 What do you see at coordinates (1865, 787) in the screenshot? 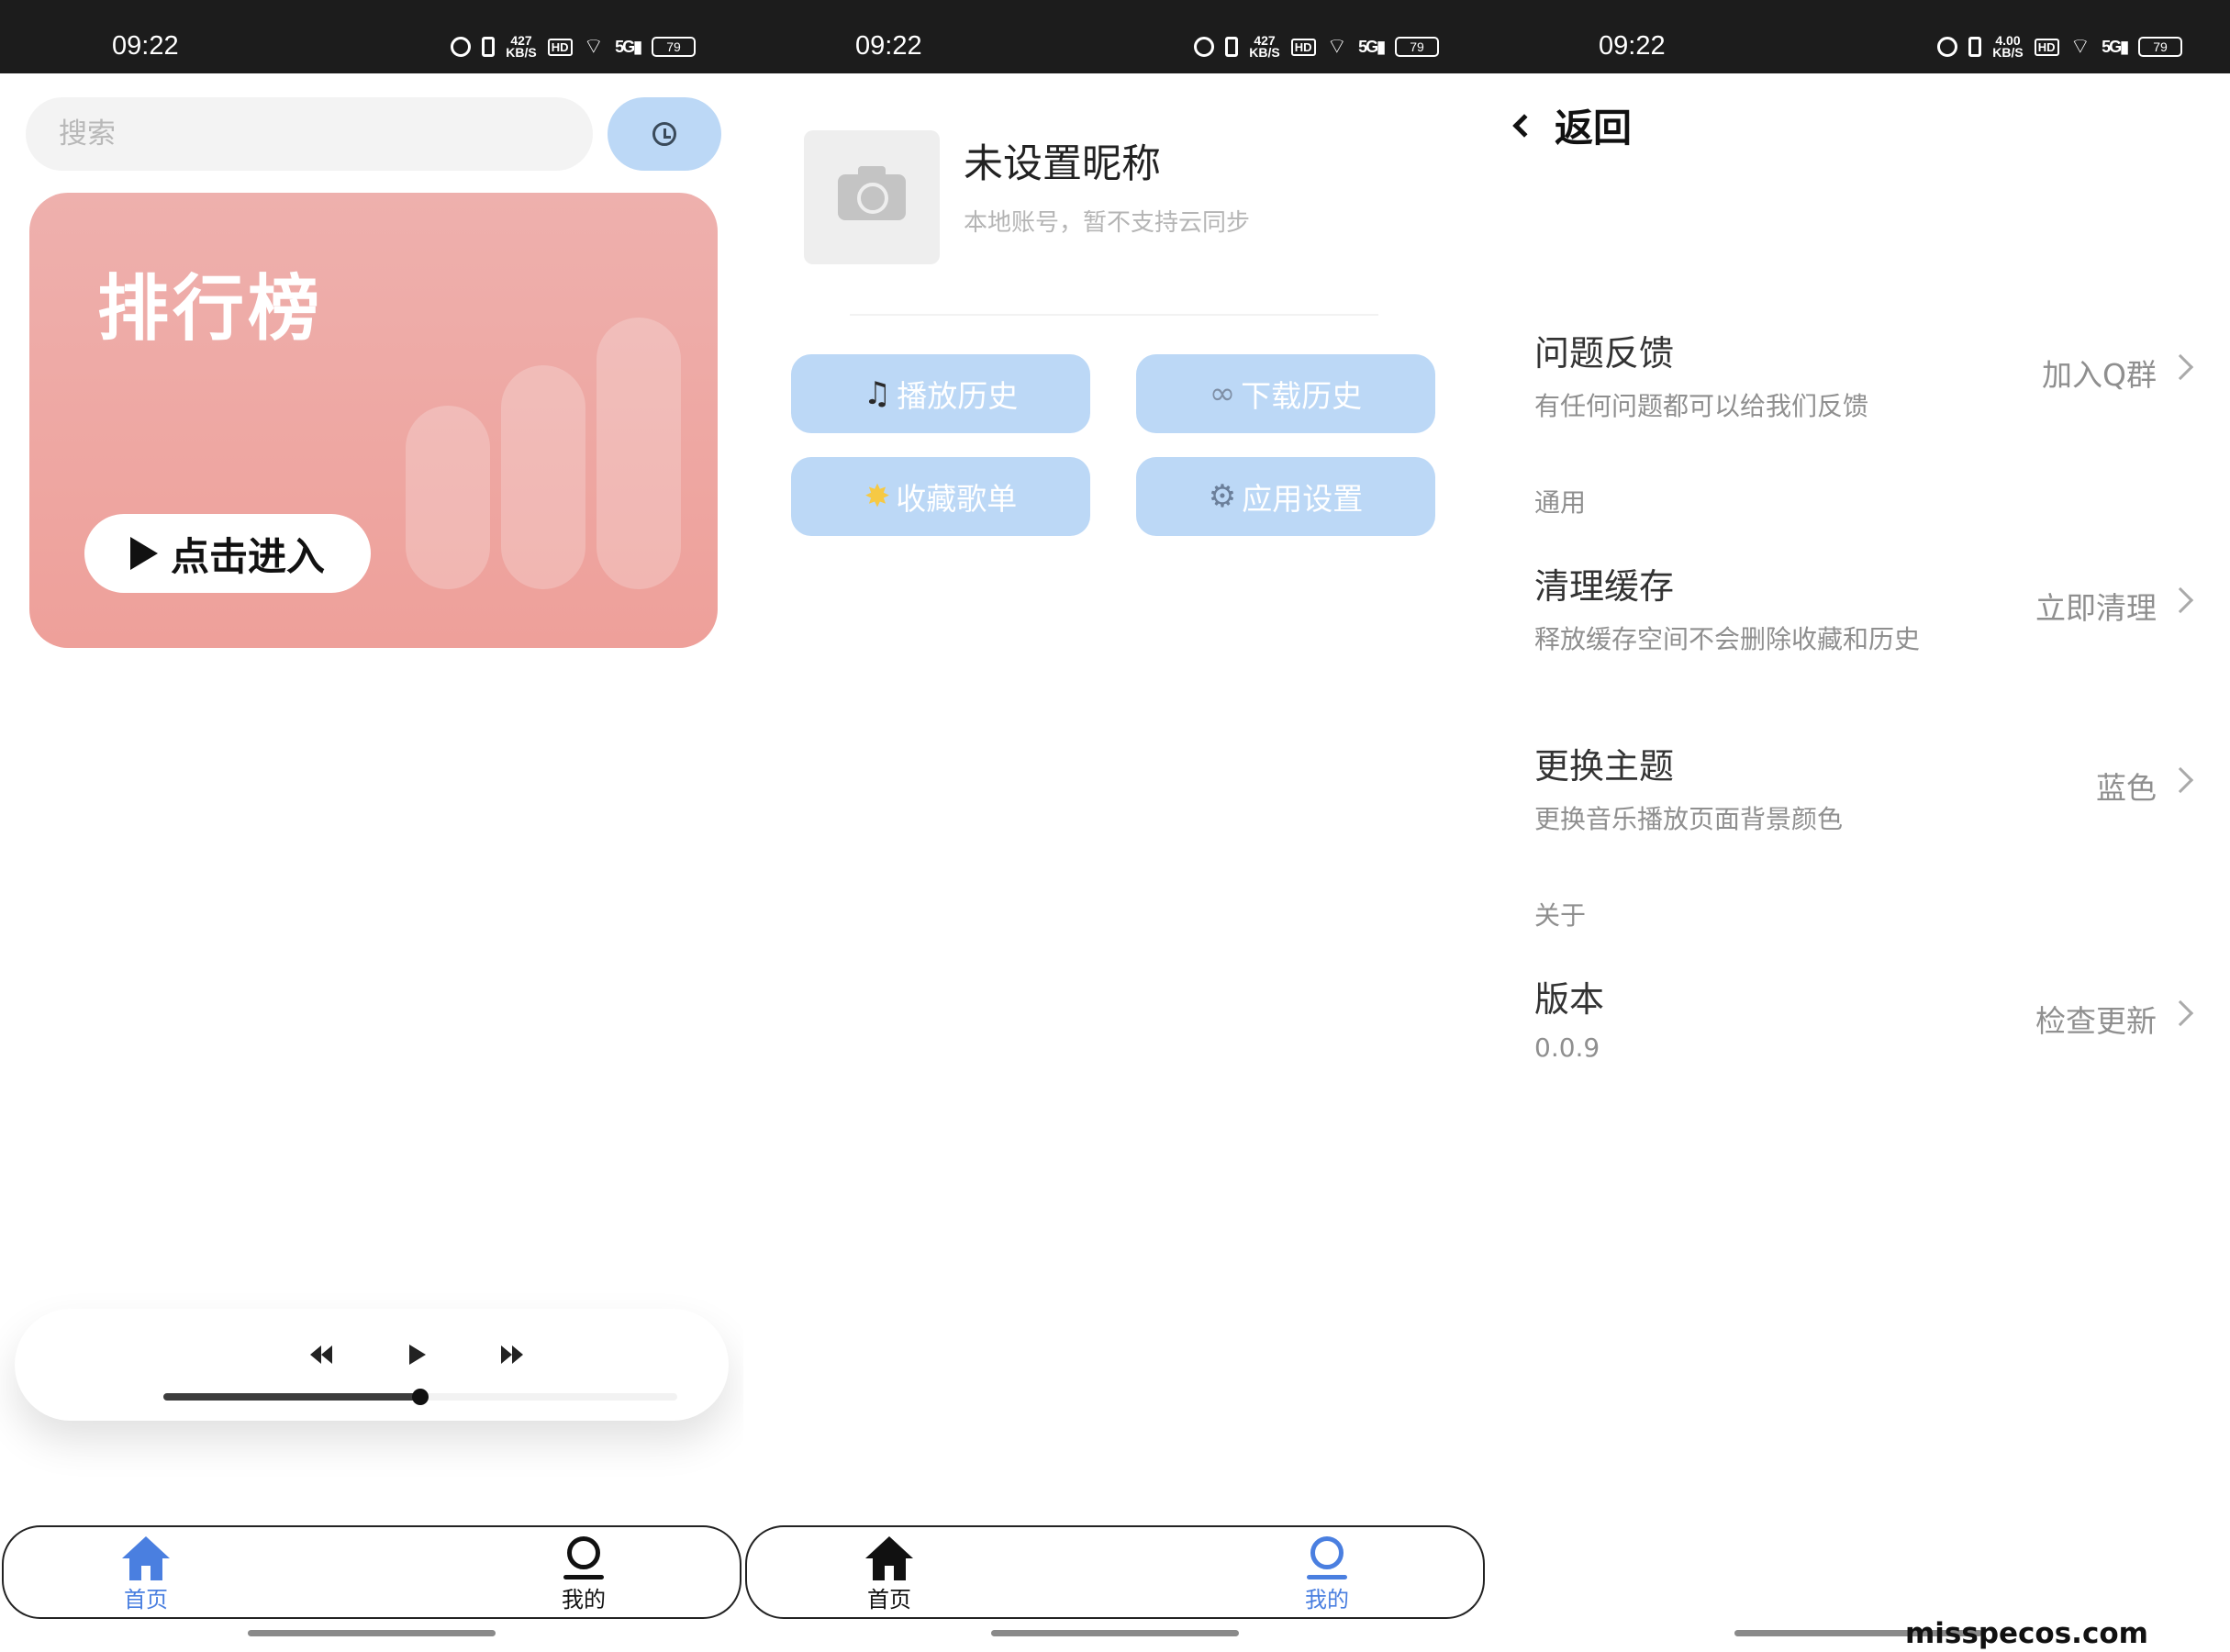
I see `setting-theme: 更换主题 更换音乐播放页面背景颜色 蓝色` at bounding box center [1865, 787].